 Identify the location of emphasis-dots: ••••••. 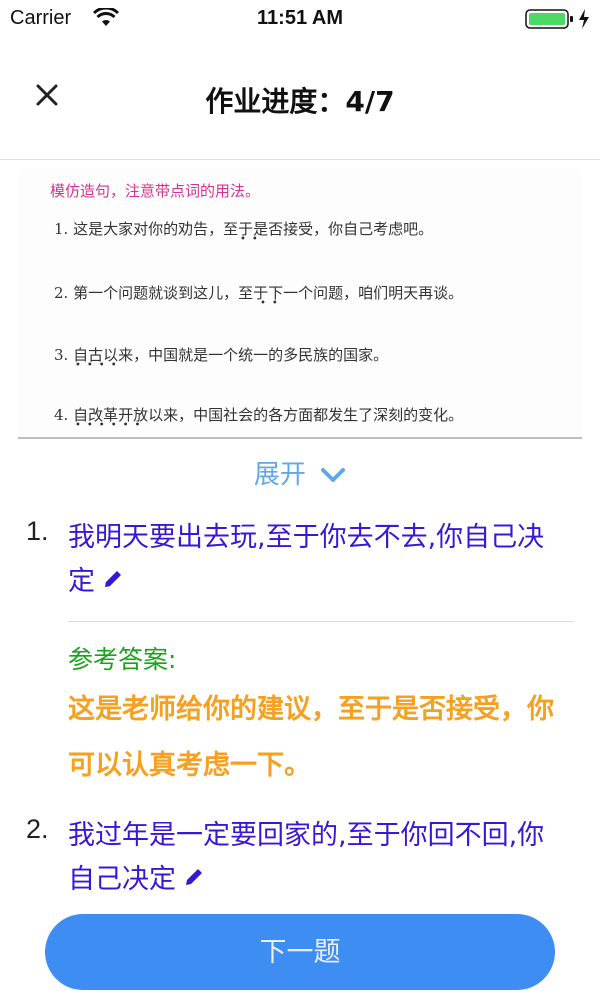
(111, 425).